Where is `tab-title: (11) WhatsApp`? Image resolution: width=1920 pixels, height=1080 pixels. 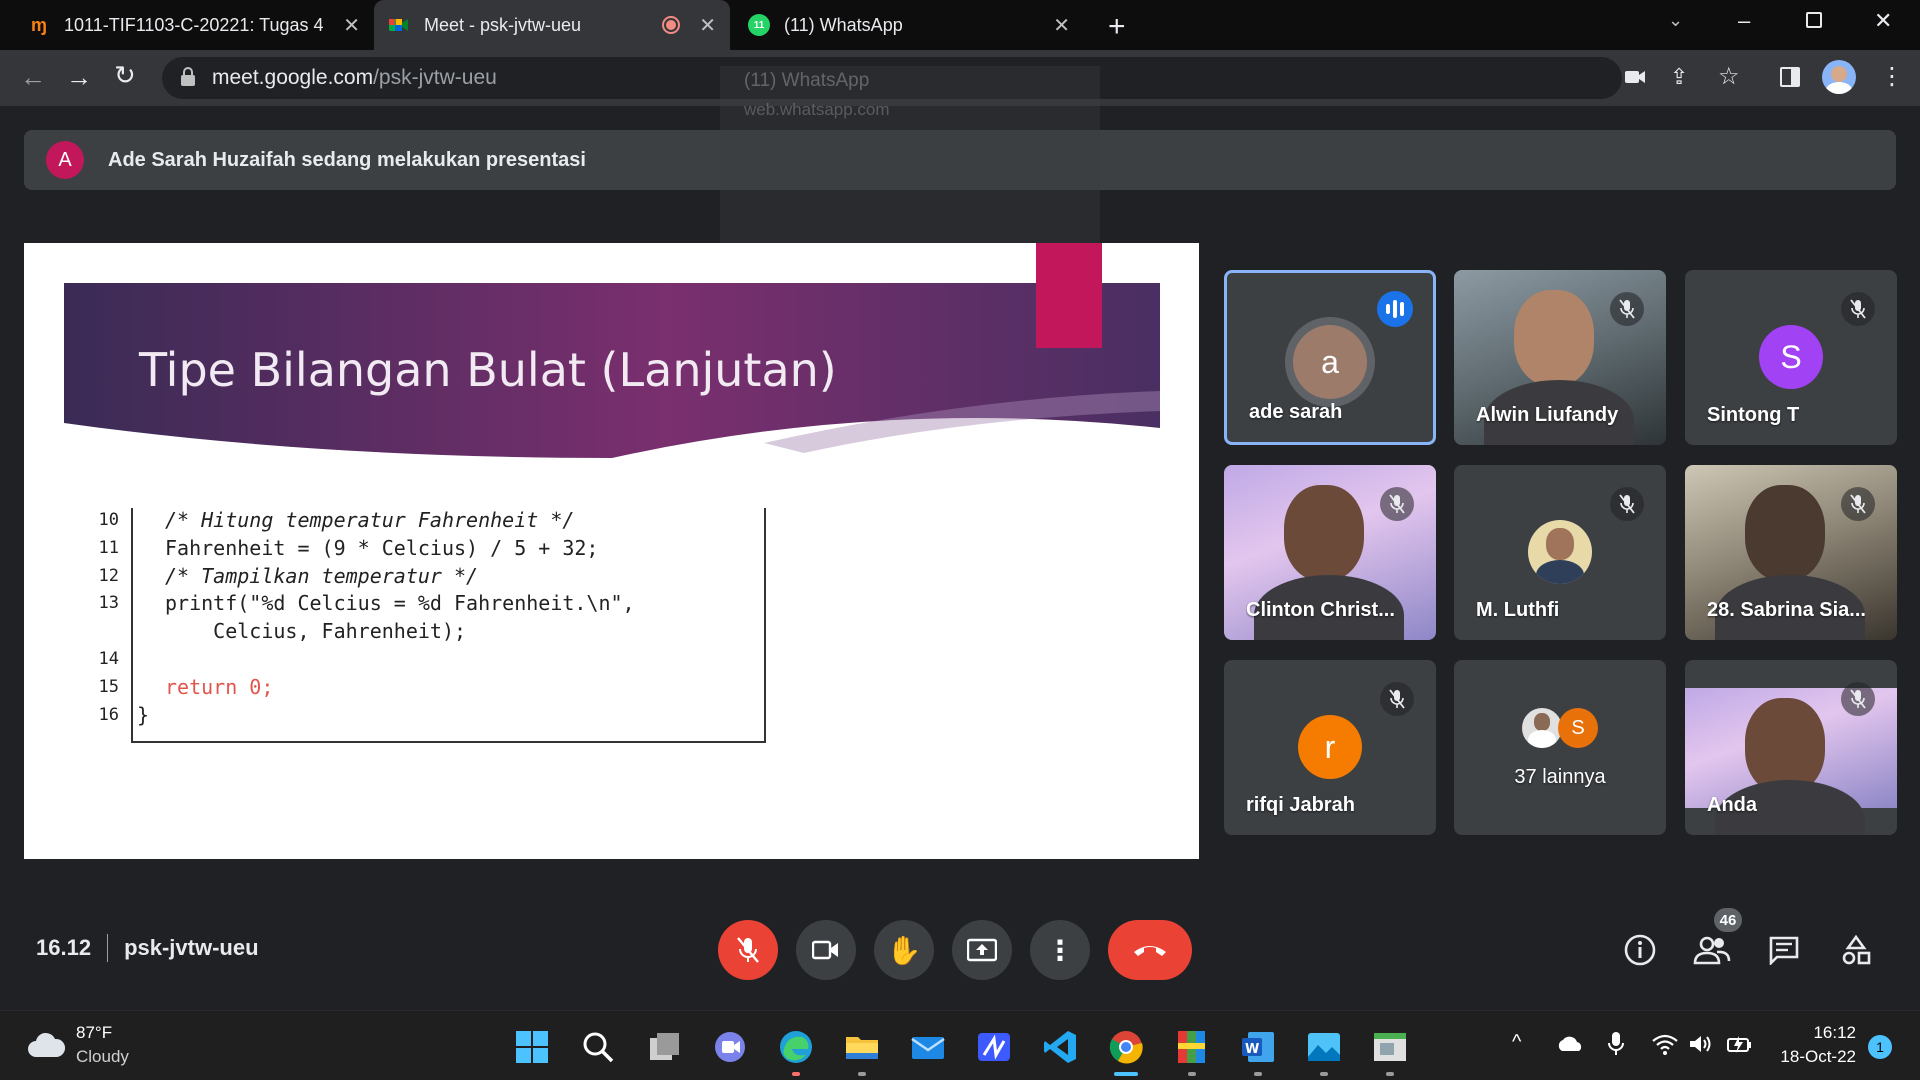
tab-title: (11) WhatsApp is located at coordinates (843, 24).